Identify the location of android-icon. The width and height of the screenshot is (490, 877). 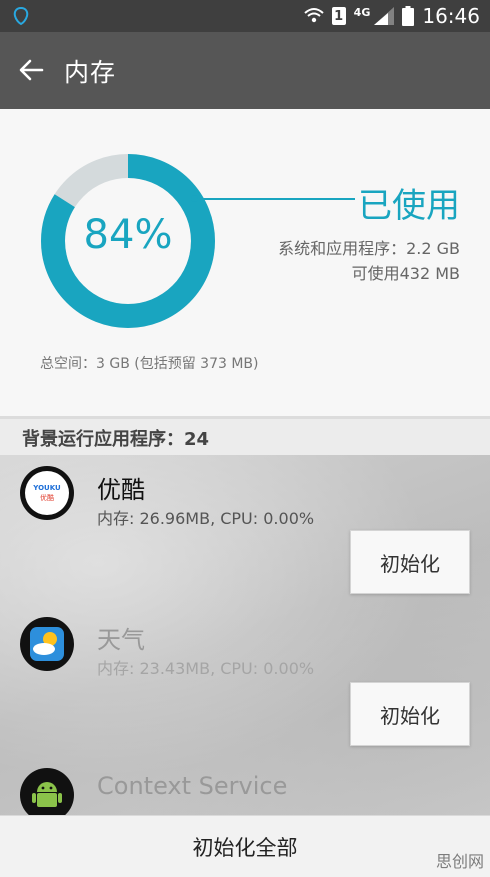
(47, 795).